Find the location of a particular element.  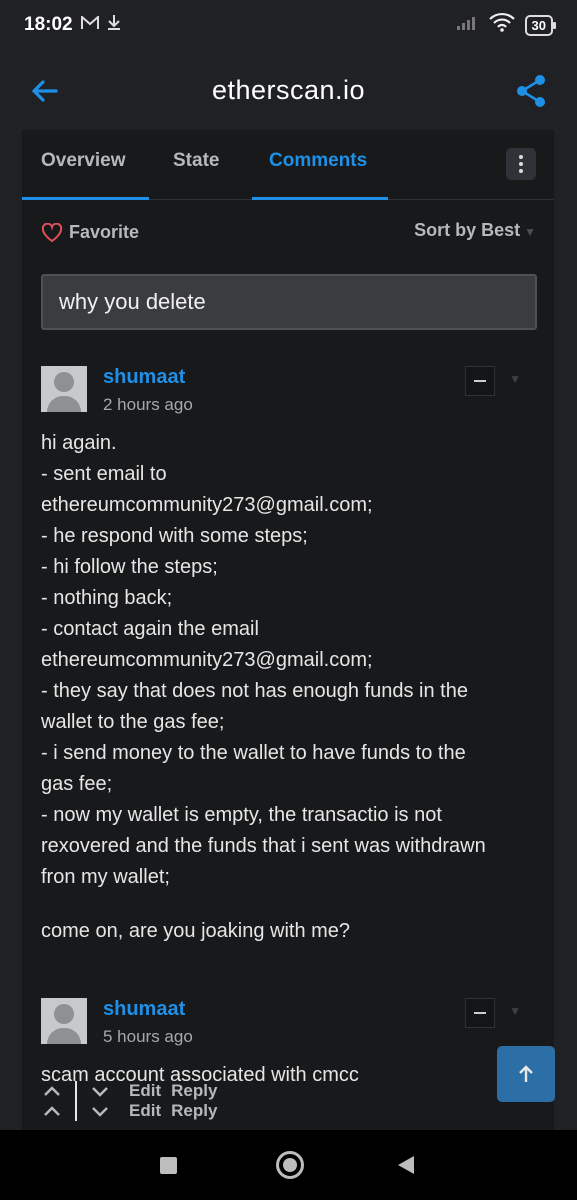

comment-actions: Edit Reply is located at coordinates (129, 1111).